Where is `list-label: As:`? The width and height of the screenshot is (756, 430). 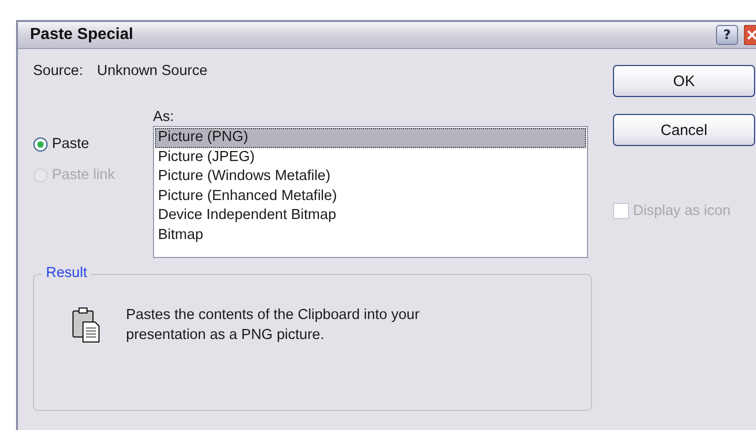
list-label: As: is located at coordinates (164, 117).